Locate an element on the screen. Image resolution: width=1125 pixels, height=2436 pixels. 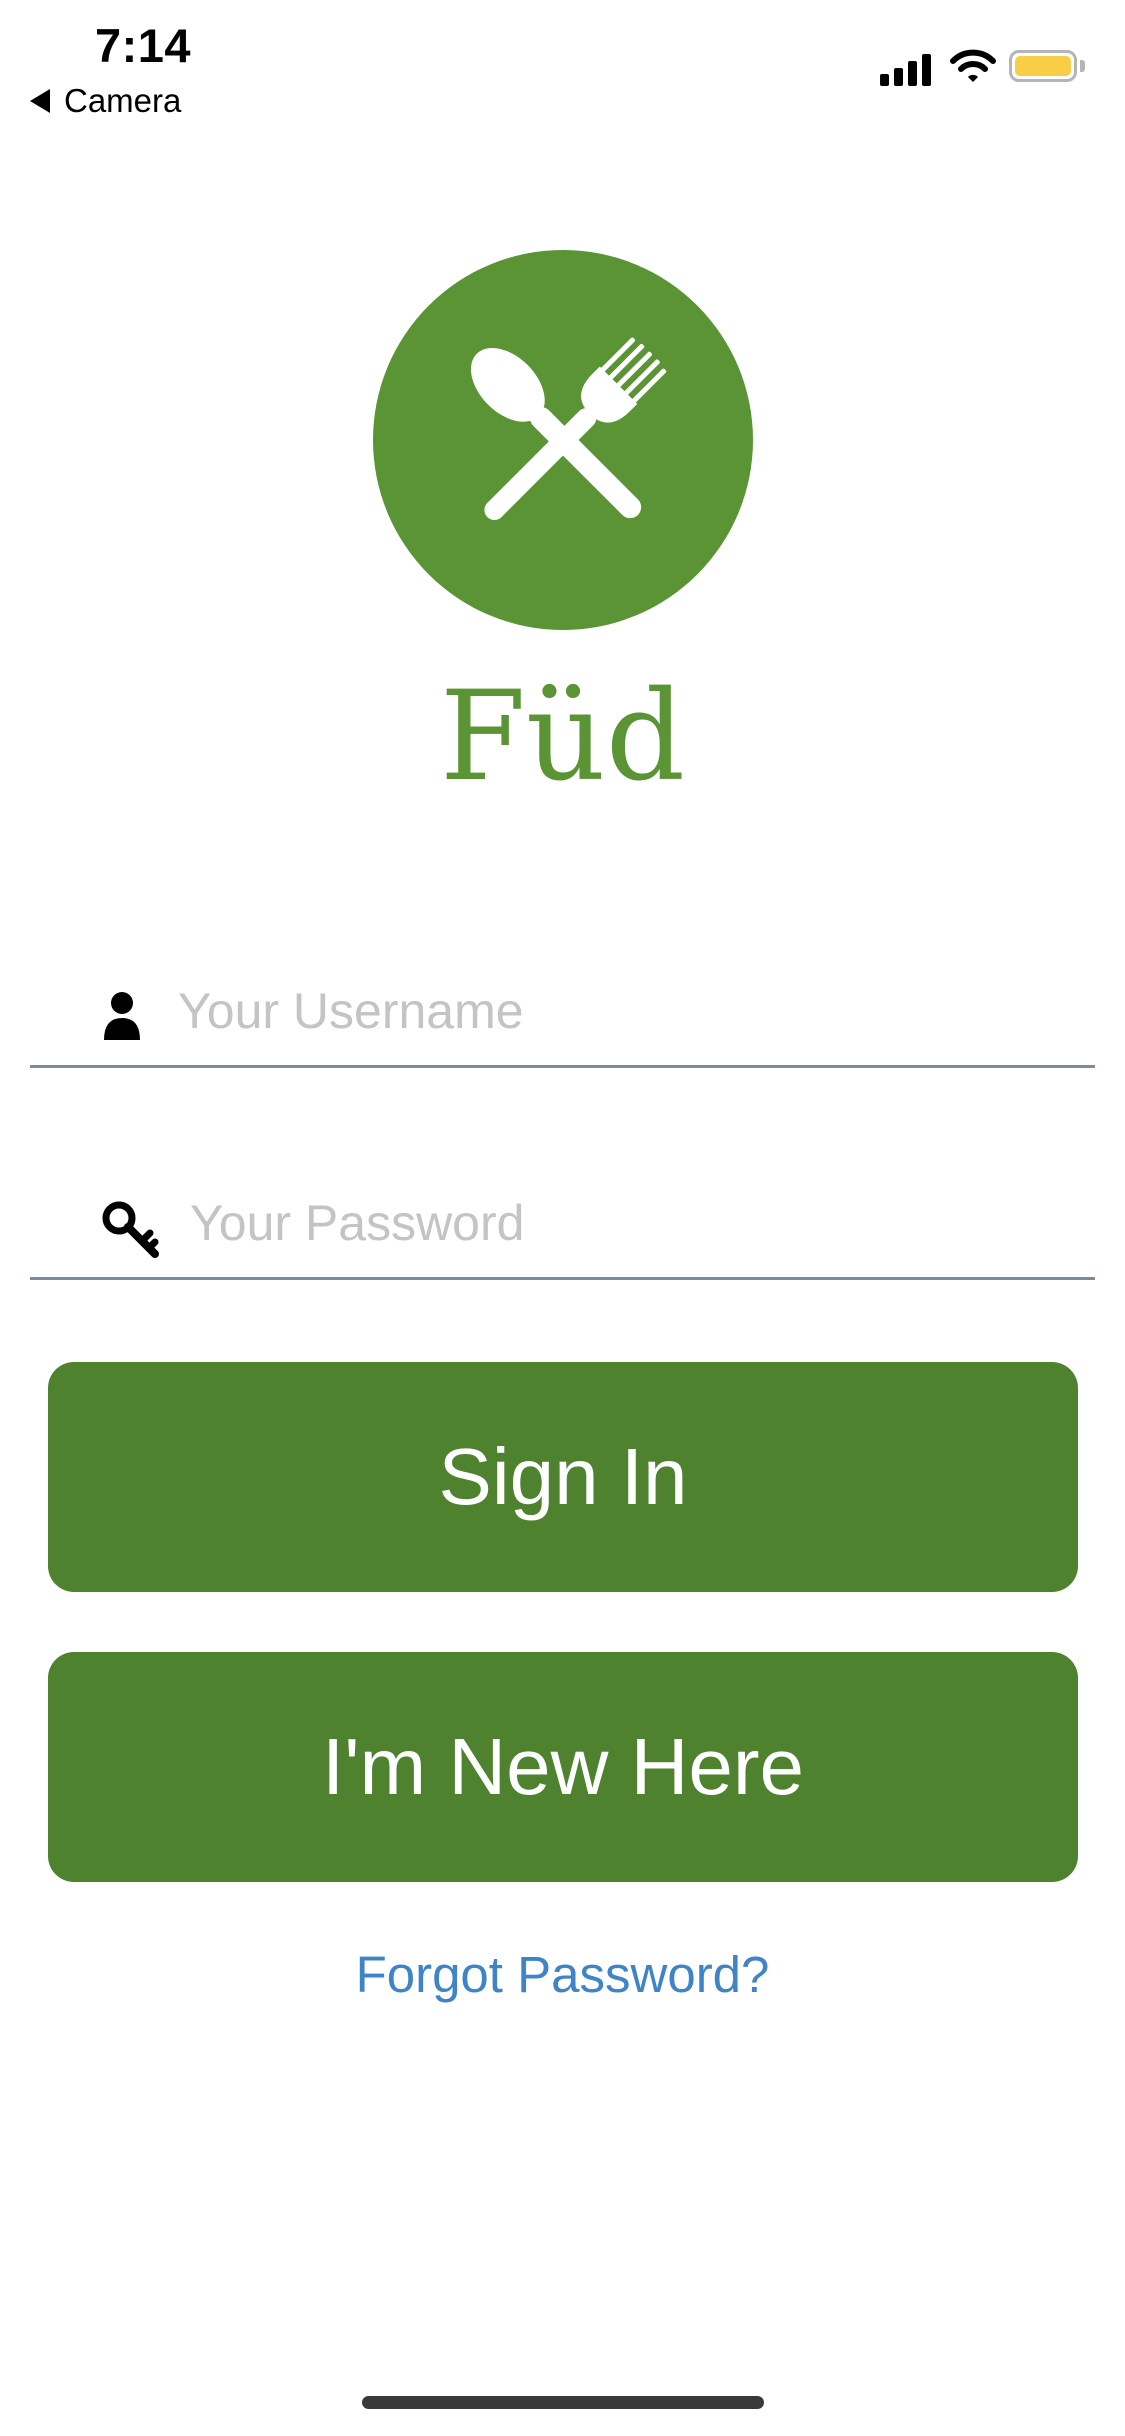
back-to-camera-link: Camera is located at coordinates (105, 101).